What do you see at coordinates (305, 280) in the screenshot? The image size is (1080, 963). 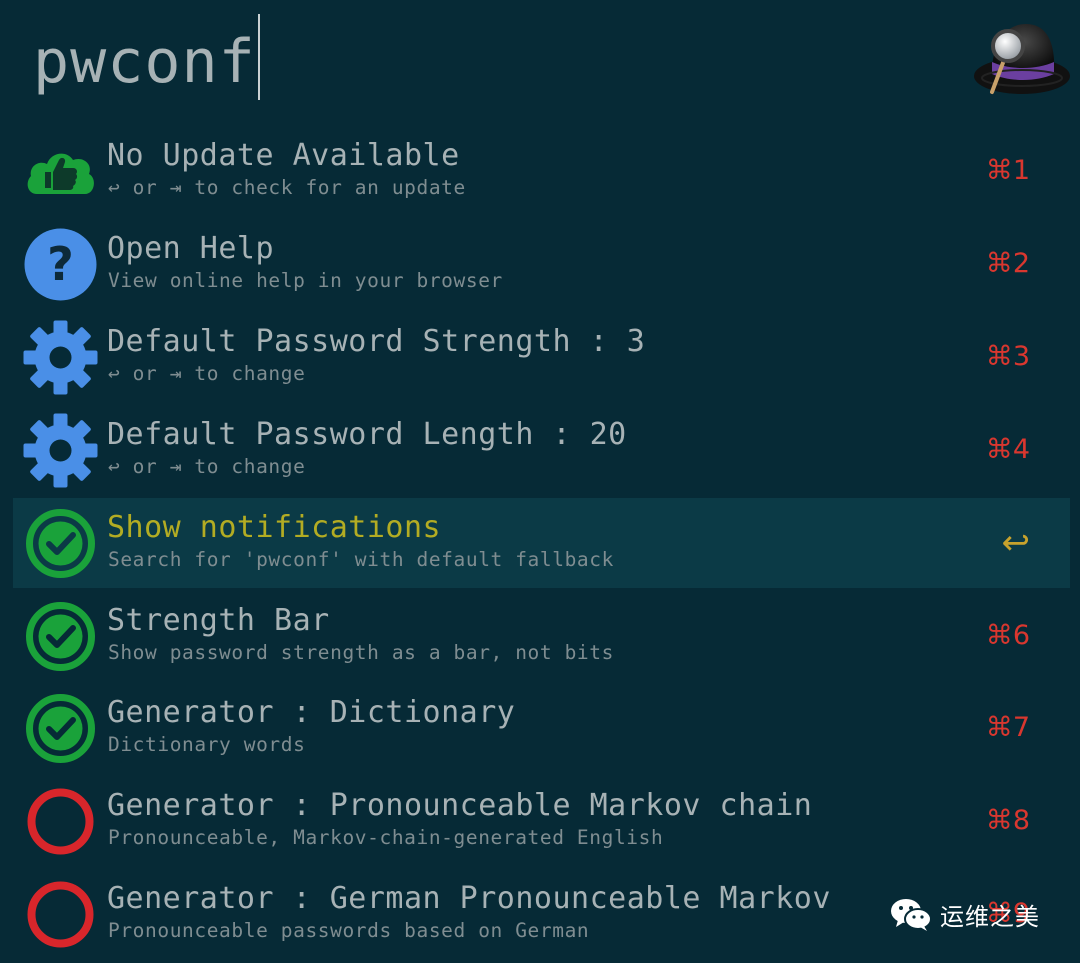 I see `result-subtitle: View online help in your browser` at bounding box center [305, 280].